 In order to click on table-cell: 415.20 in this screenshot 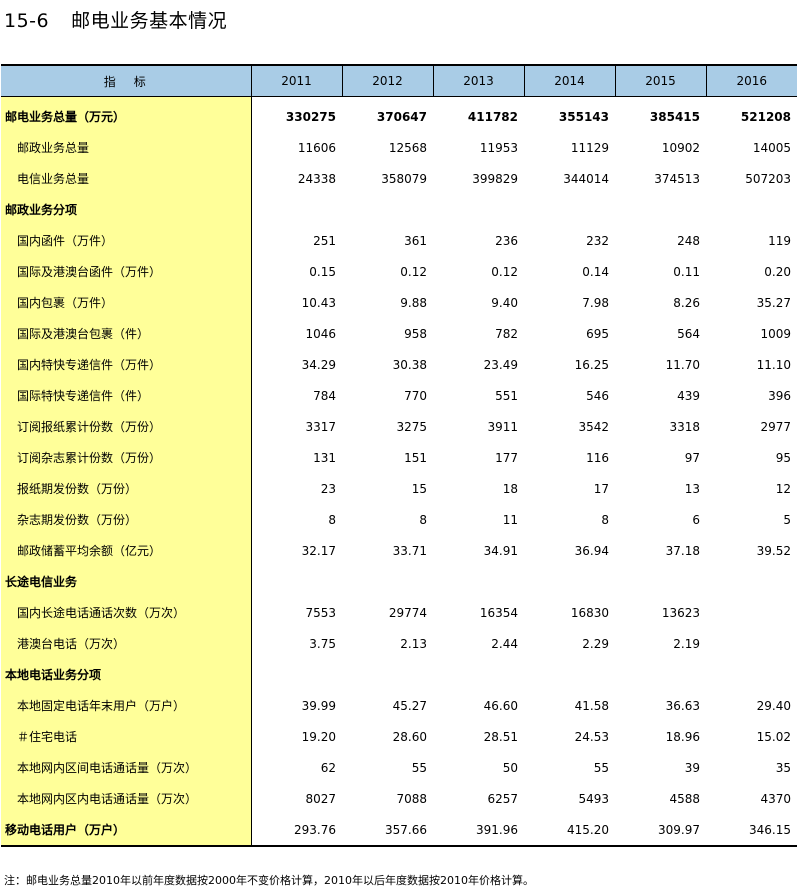, I will do `click(569, 830)`.